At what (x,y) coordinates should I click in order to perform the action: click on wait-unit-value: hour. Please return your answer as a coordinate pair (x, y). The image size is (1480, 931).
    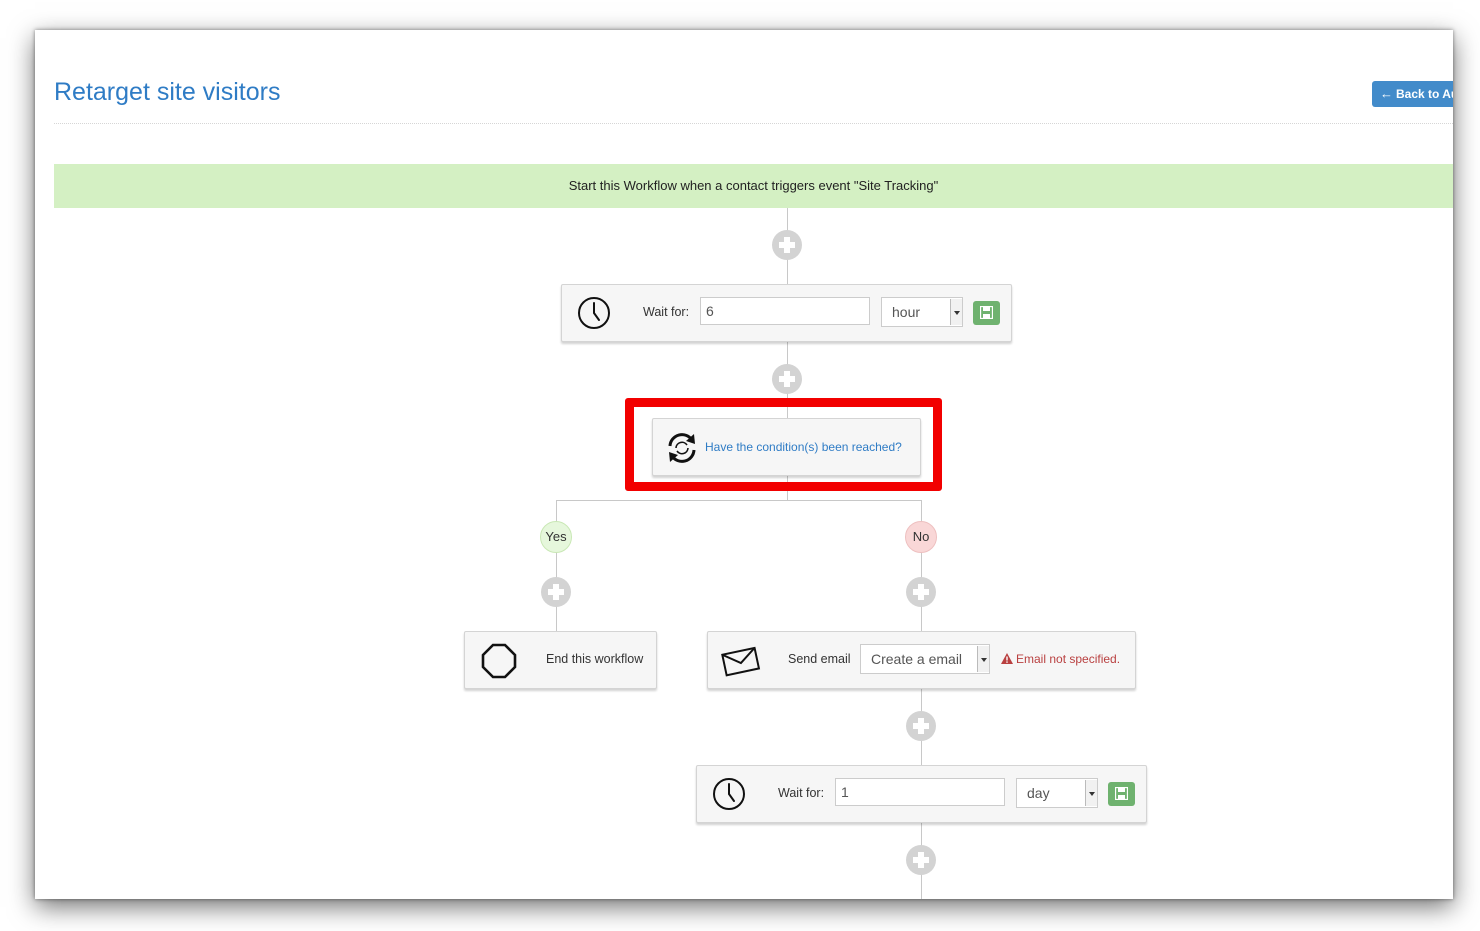
    Looking at the image, I should click on (906, 312).